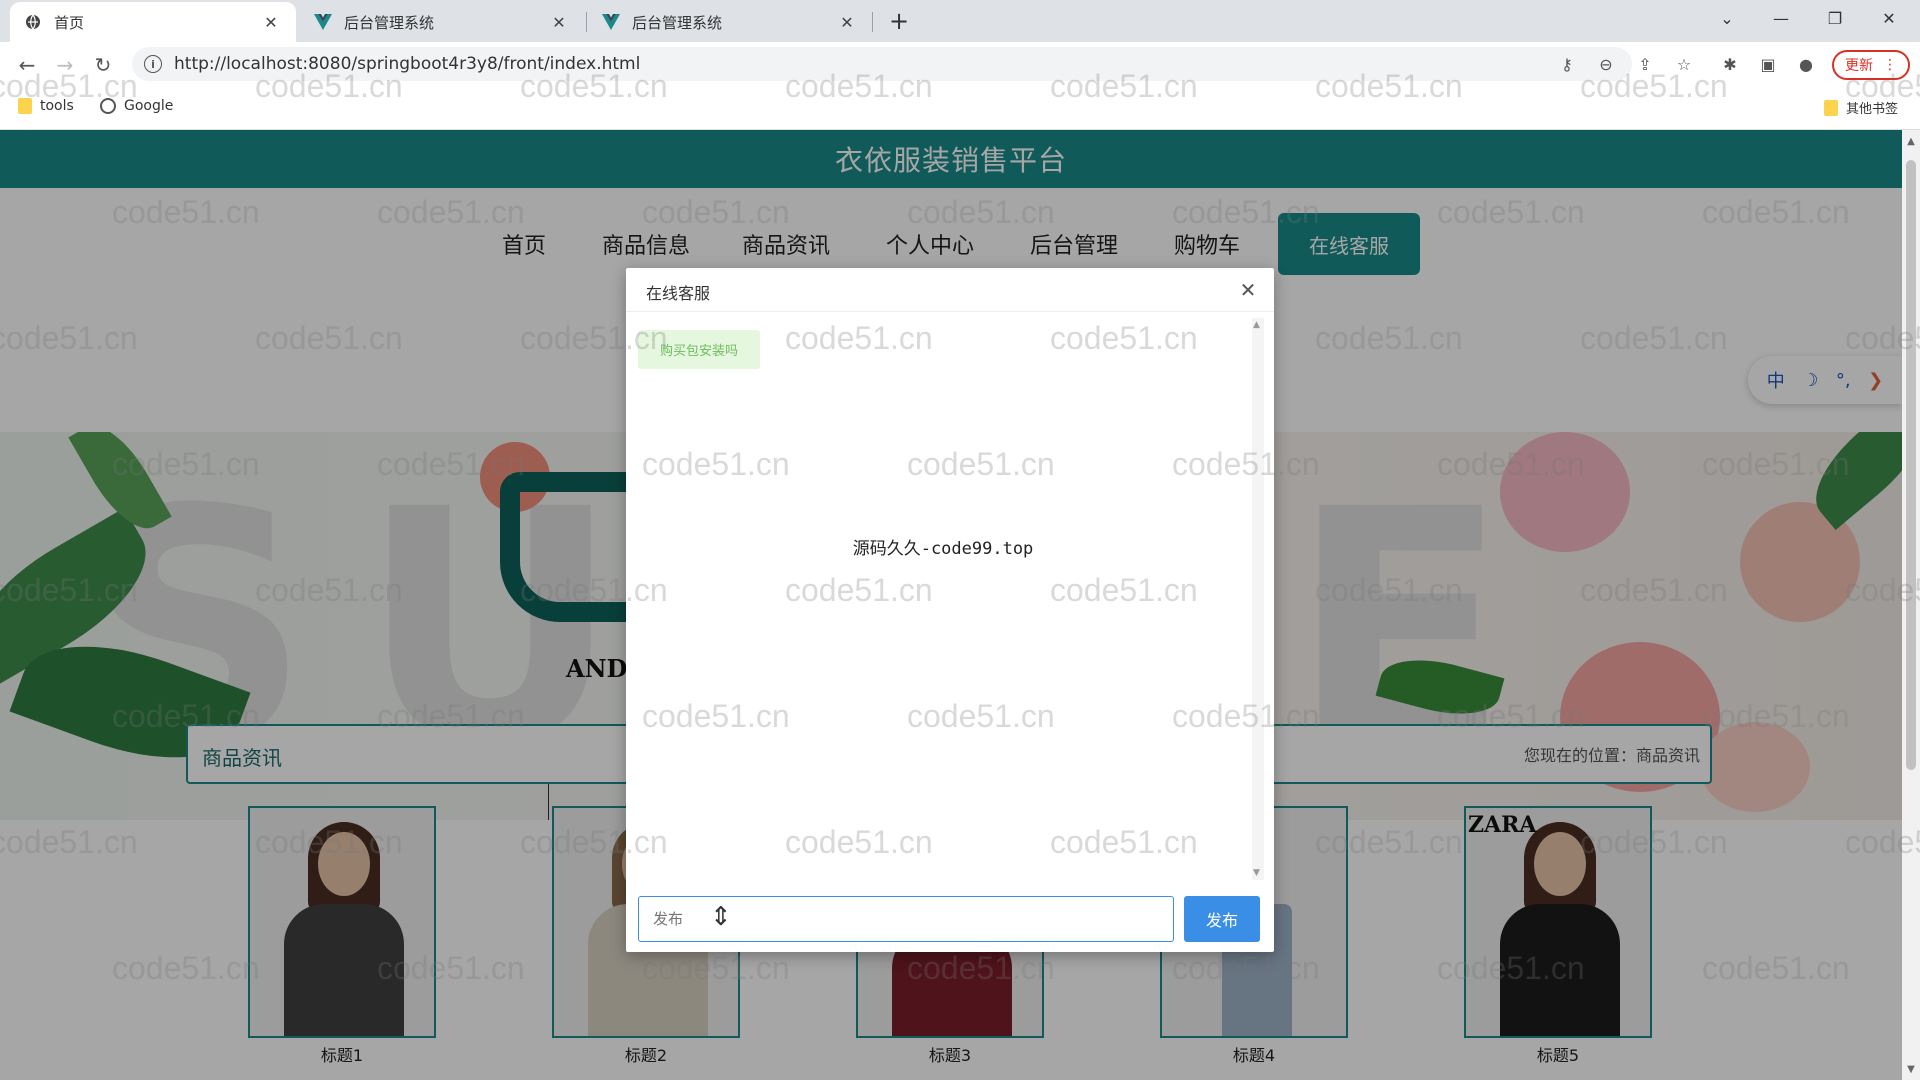 Image resolution: width=1920 pixels, height=1080 pixels. Describe the element at coordinates (1781, 18) in the screenshot. I see `minimize-icon: —` at that location.